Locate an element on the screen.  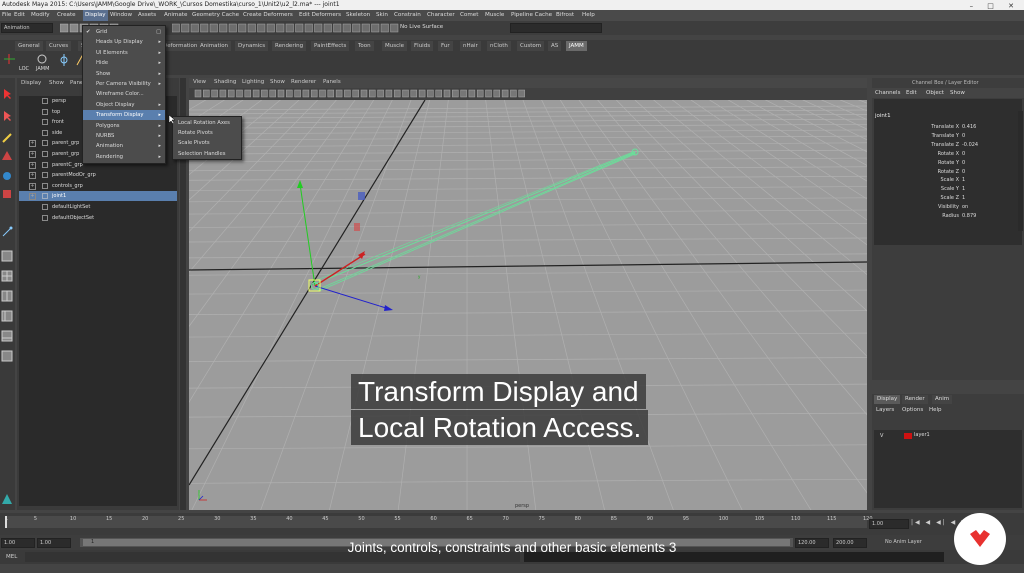
layer-menu-help: Help is located at coordinates (935, 410).